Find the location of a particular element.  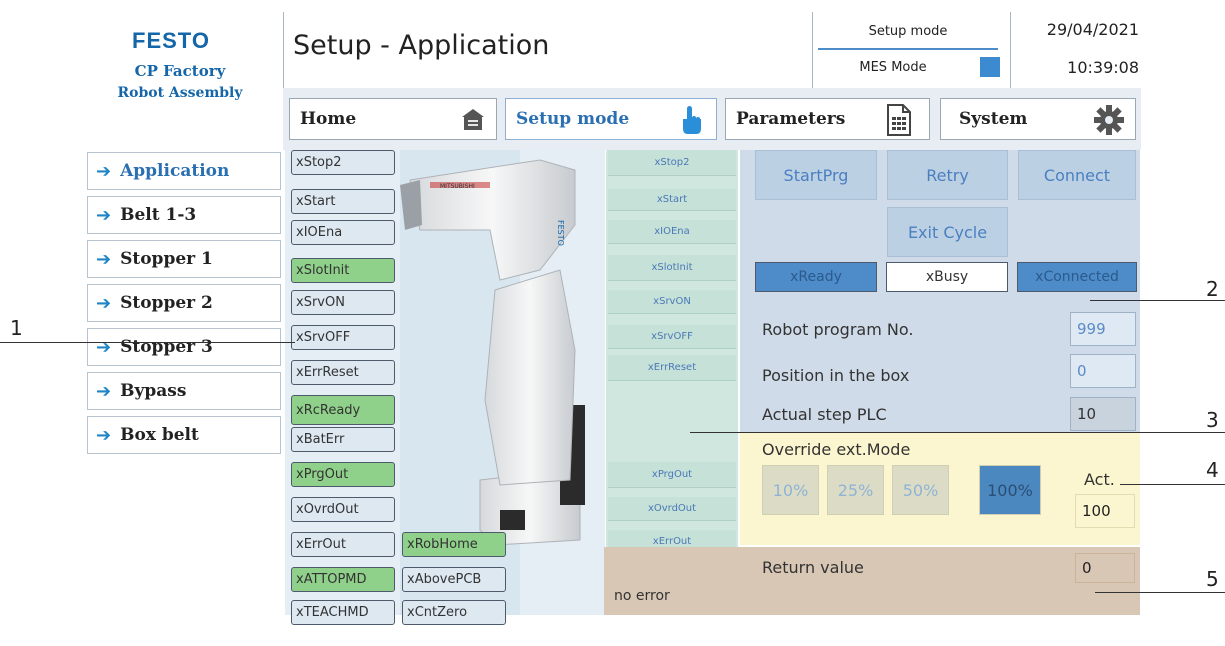

callout-5: 5 is located at coordinates (1212, 579).